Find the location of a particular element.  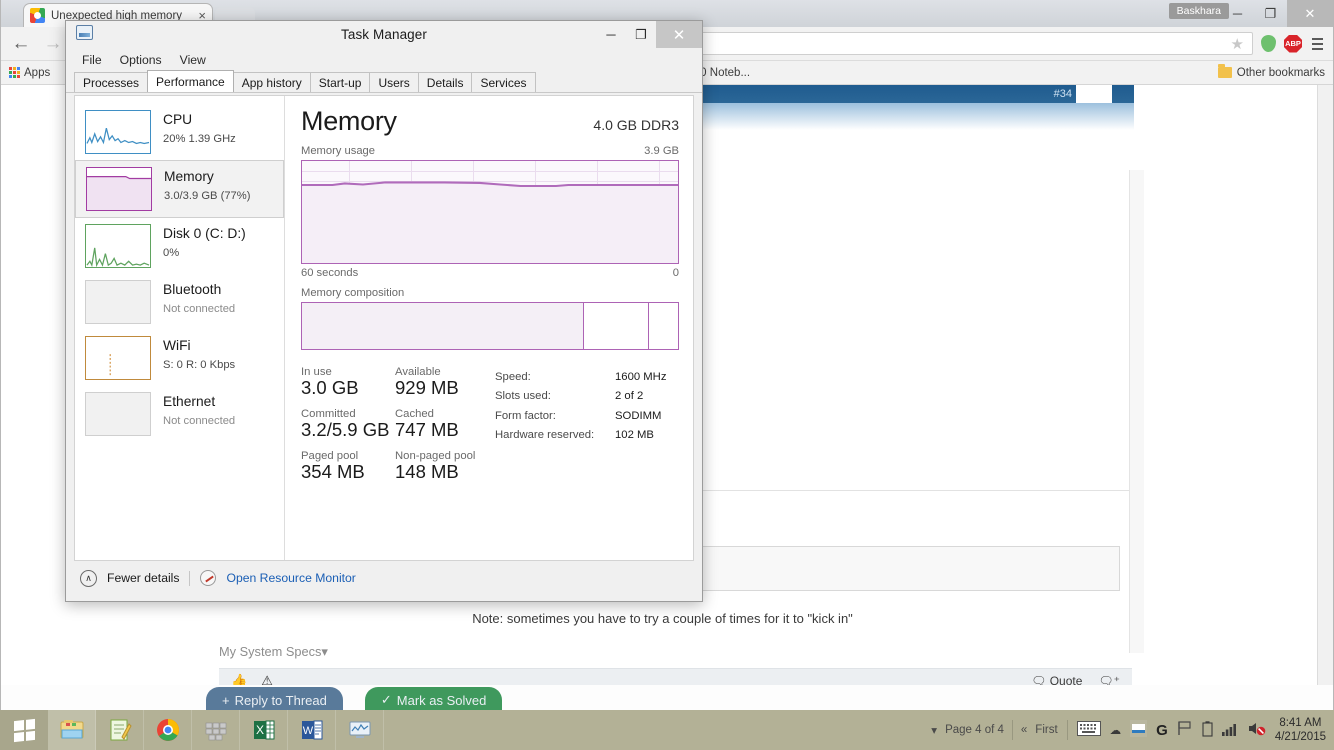

task-manager-window-buttons: ─ ❐ ✕ is located at coordinates (649, 34).